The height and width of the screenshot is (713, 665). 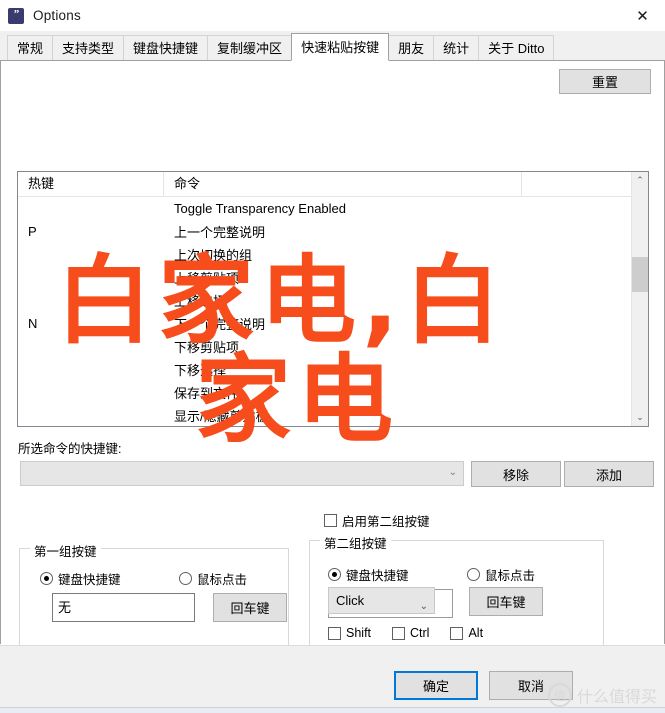 What do you see at coordinates (16, 15) in the screenshot?
I see `ditto-quote-icon: ”` at bounding box center [16, 15].